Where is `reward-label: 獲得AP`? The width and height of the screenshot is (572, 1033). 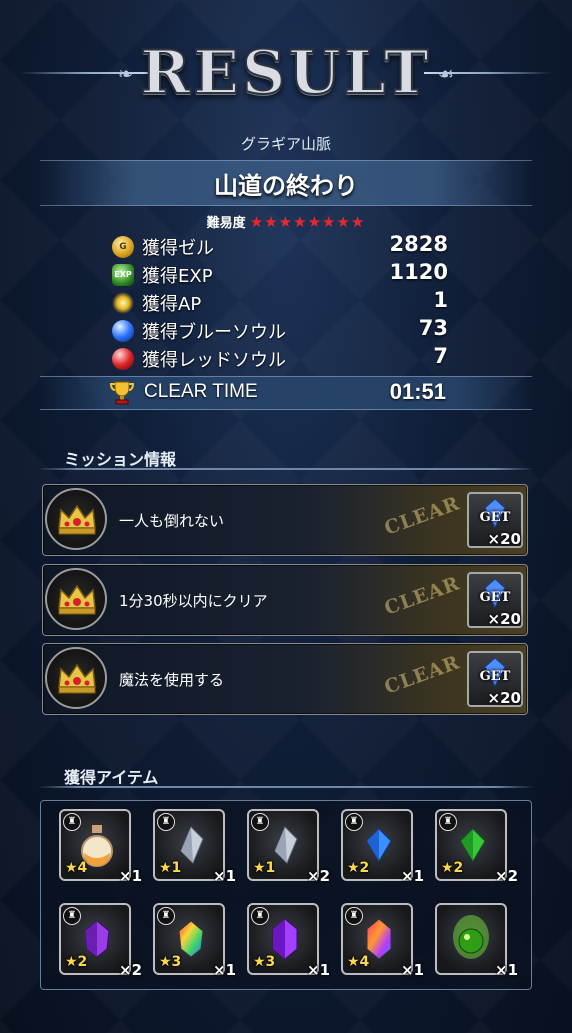 reward-label: 獲得AP is located at coordinates (172, 304).